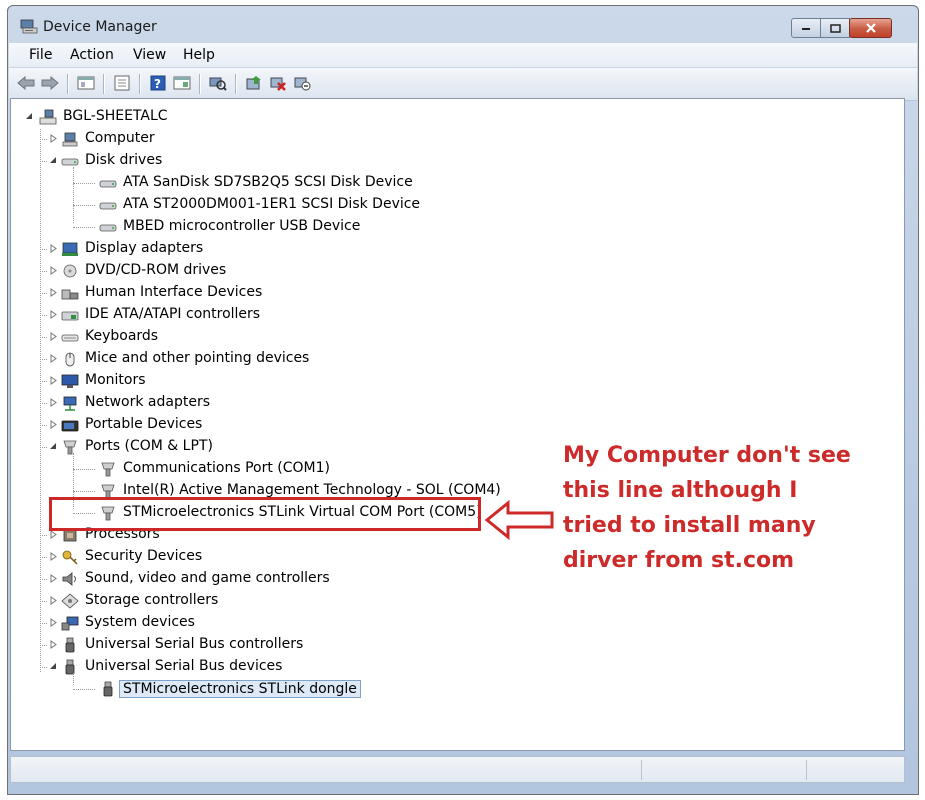 The height and width of the screenshot is (800, 925). I want to click on close-icon, so click(870, 28).